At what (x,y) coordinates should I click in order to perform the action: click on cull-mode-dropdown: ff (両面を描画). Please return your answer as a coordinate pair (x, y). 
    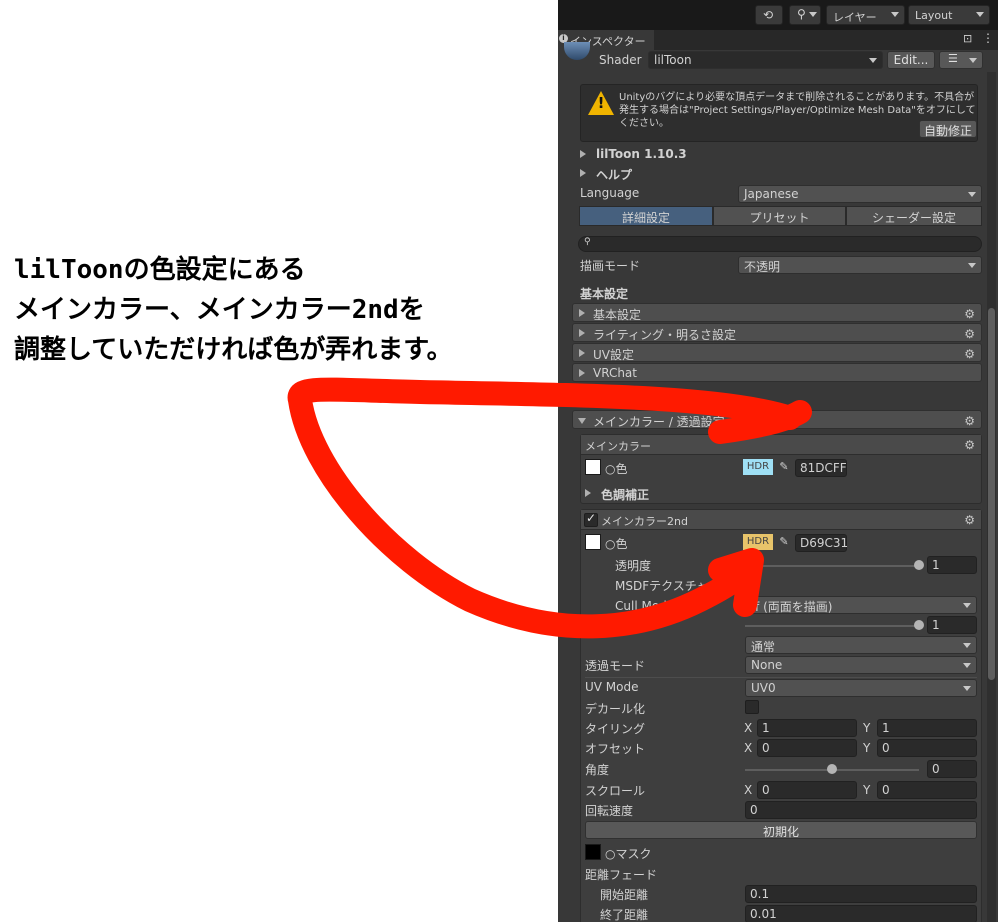
    Looking at the image, I should click on (861, 605).